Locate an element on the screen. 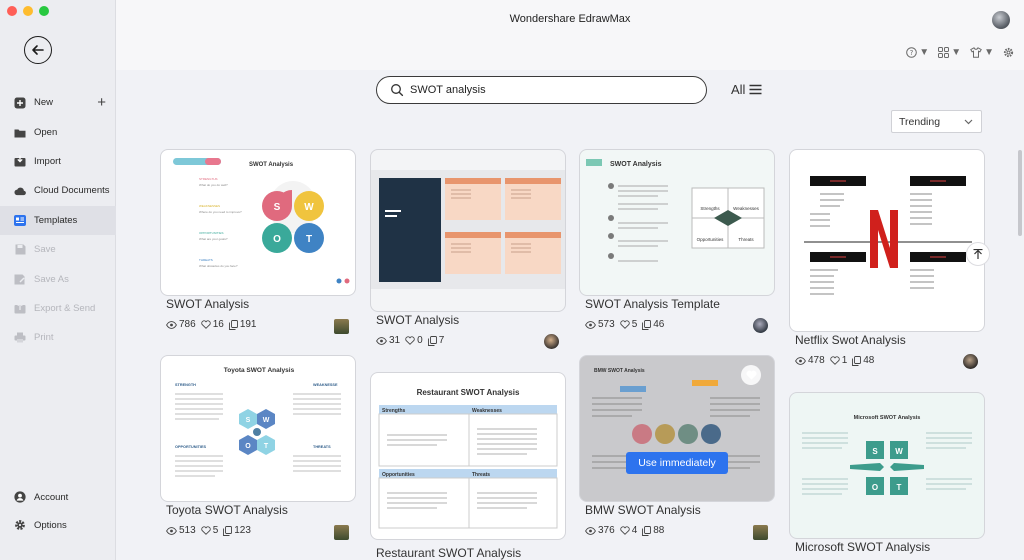 The width and height of the screenshot is (1024, 560). plus-square-icon is located at coordinates (20, 103).